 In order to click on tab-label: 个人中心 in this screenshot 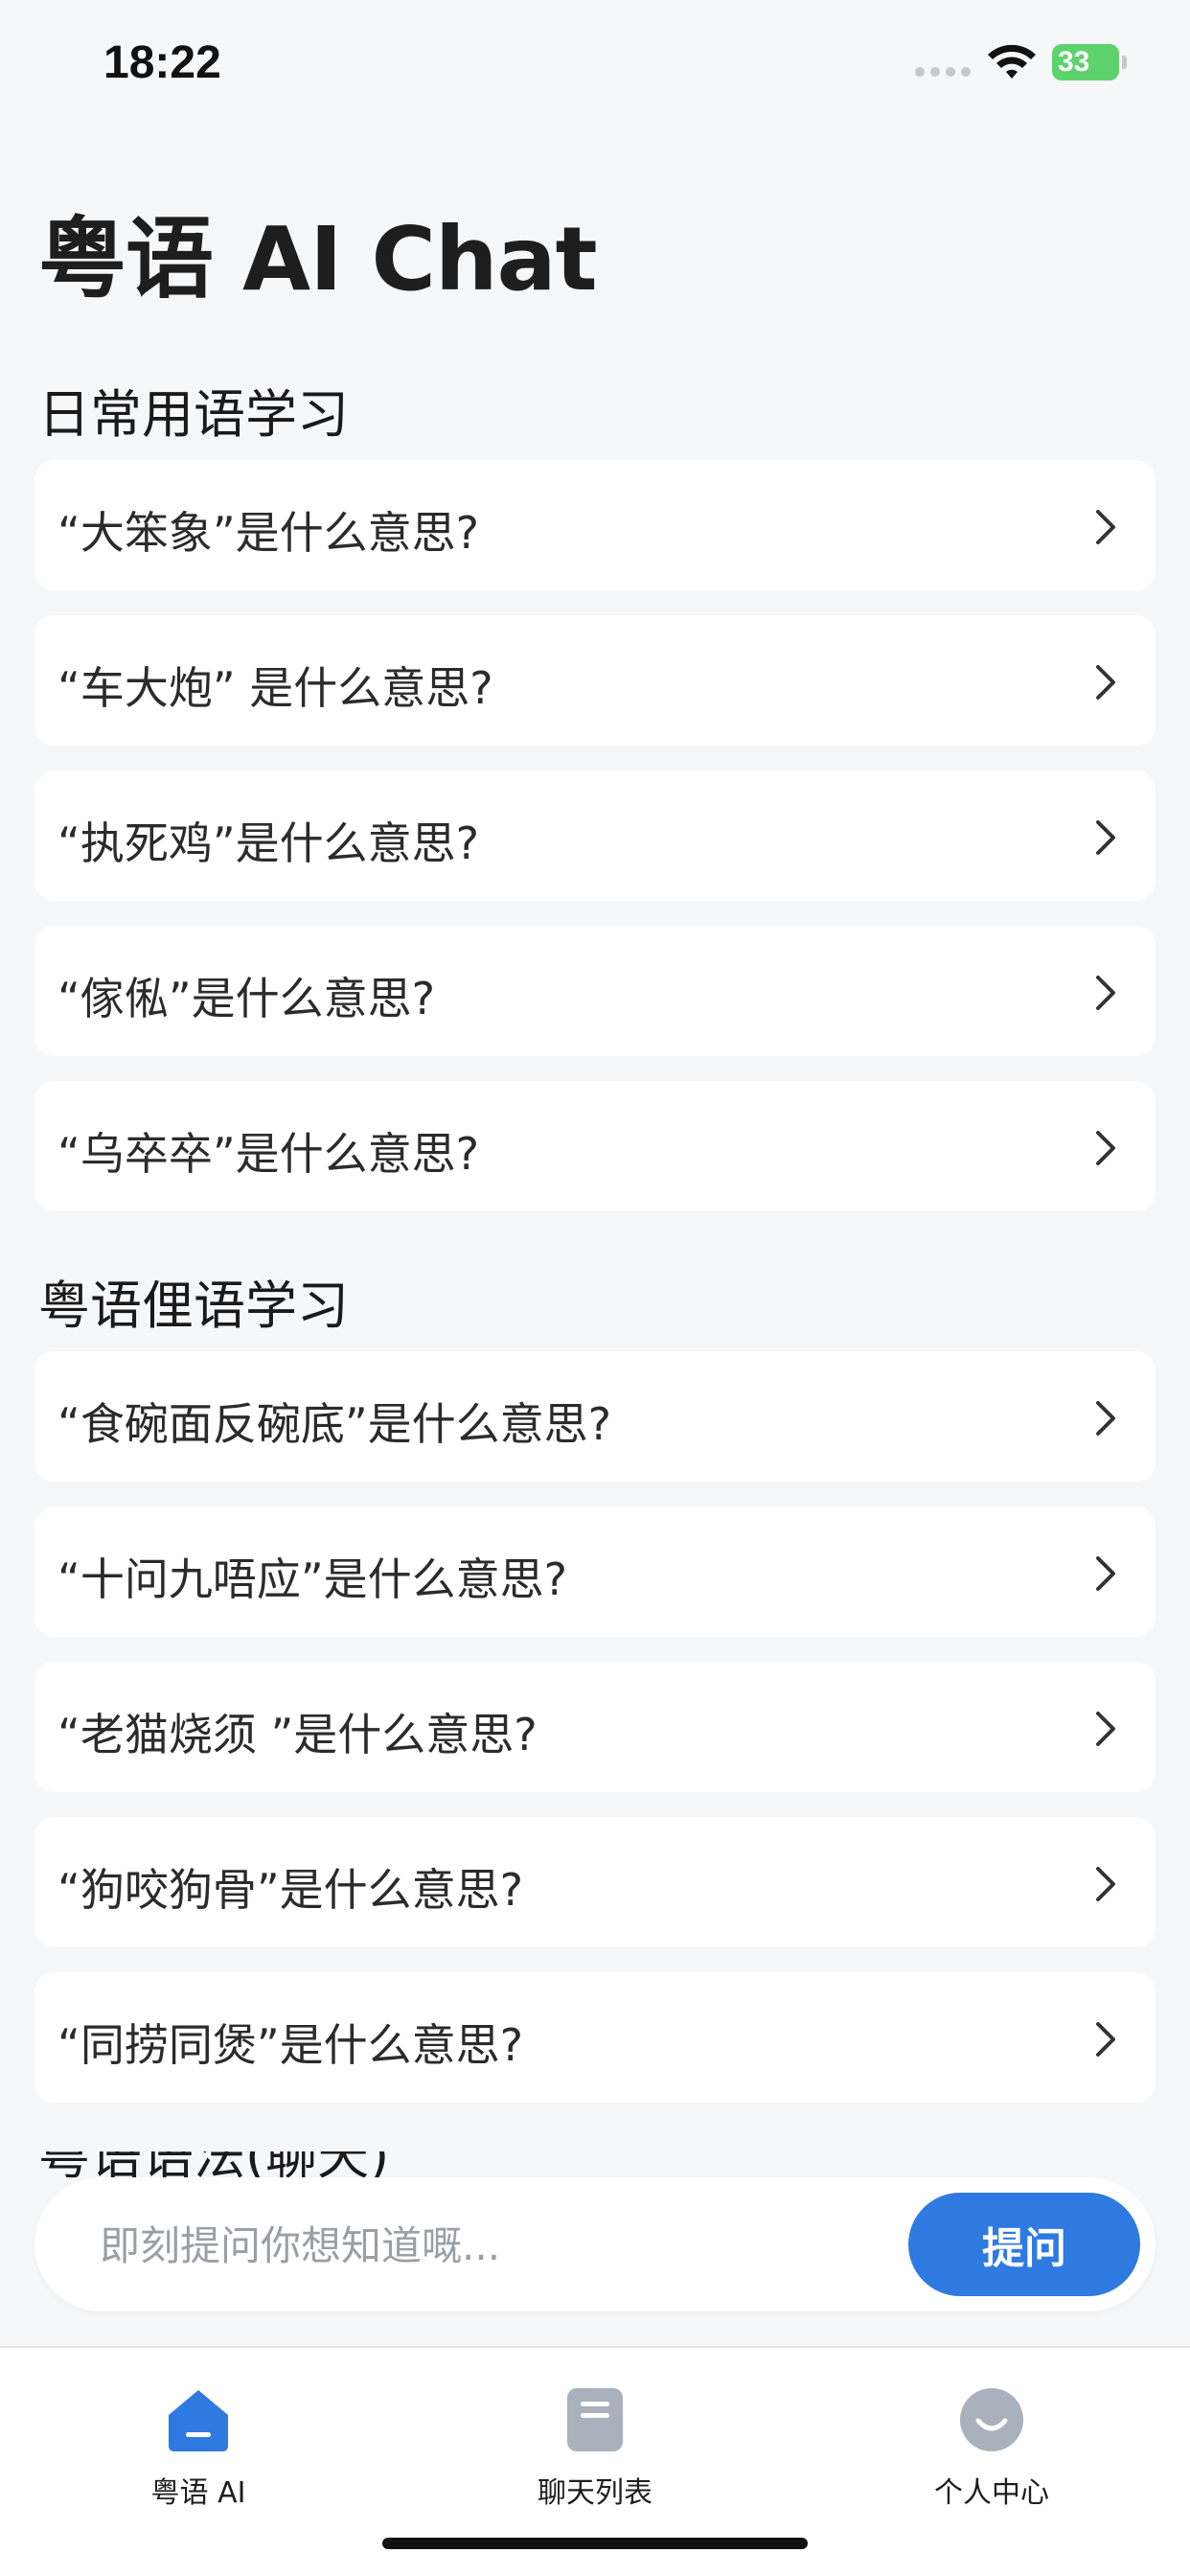, I will do `click(991, 2493)`.